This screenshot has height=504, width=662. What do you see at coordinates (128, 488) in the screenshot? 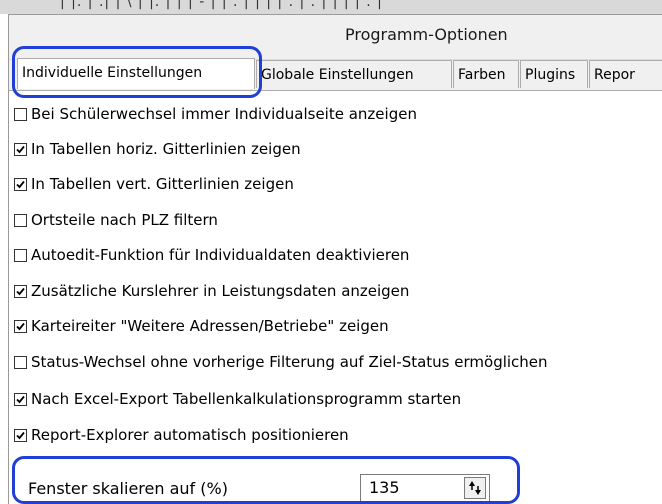
I see `scale-label: Fenster skalieren auf (%)` at bounding box center [128, 488].